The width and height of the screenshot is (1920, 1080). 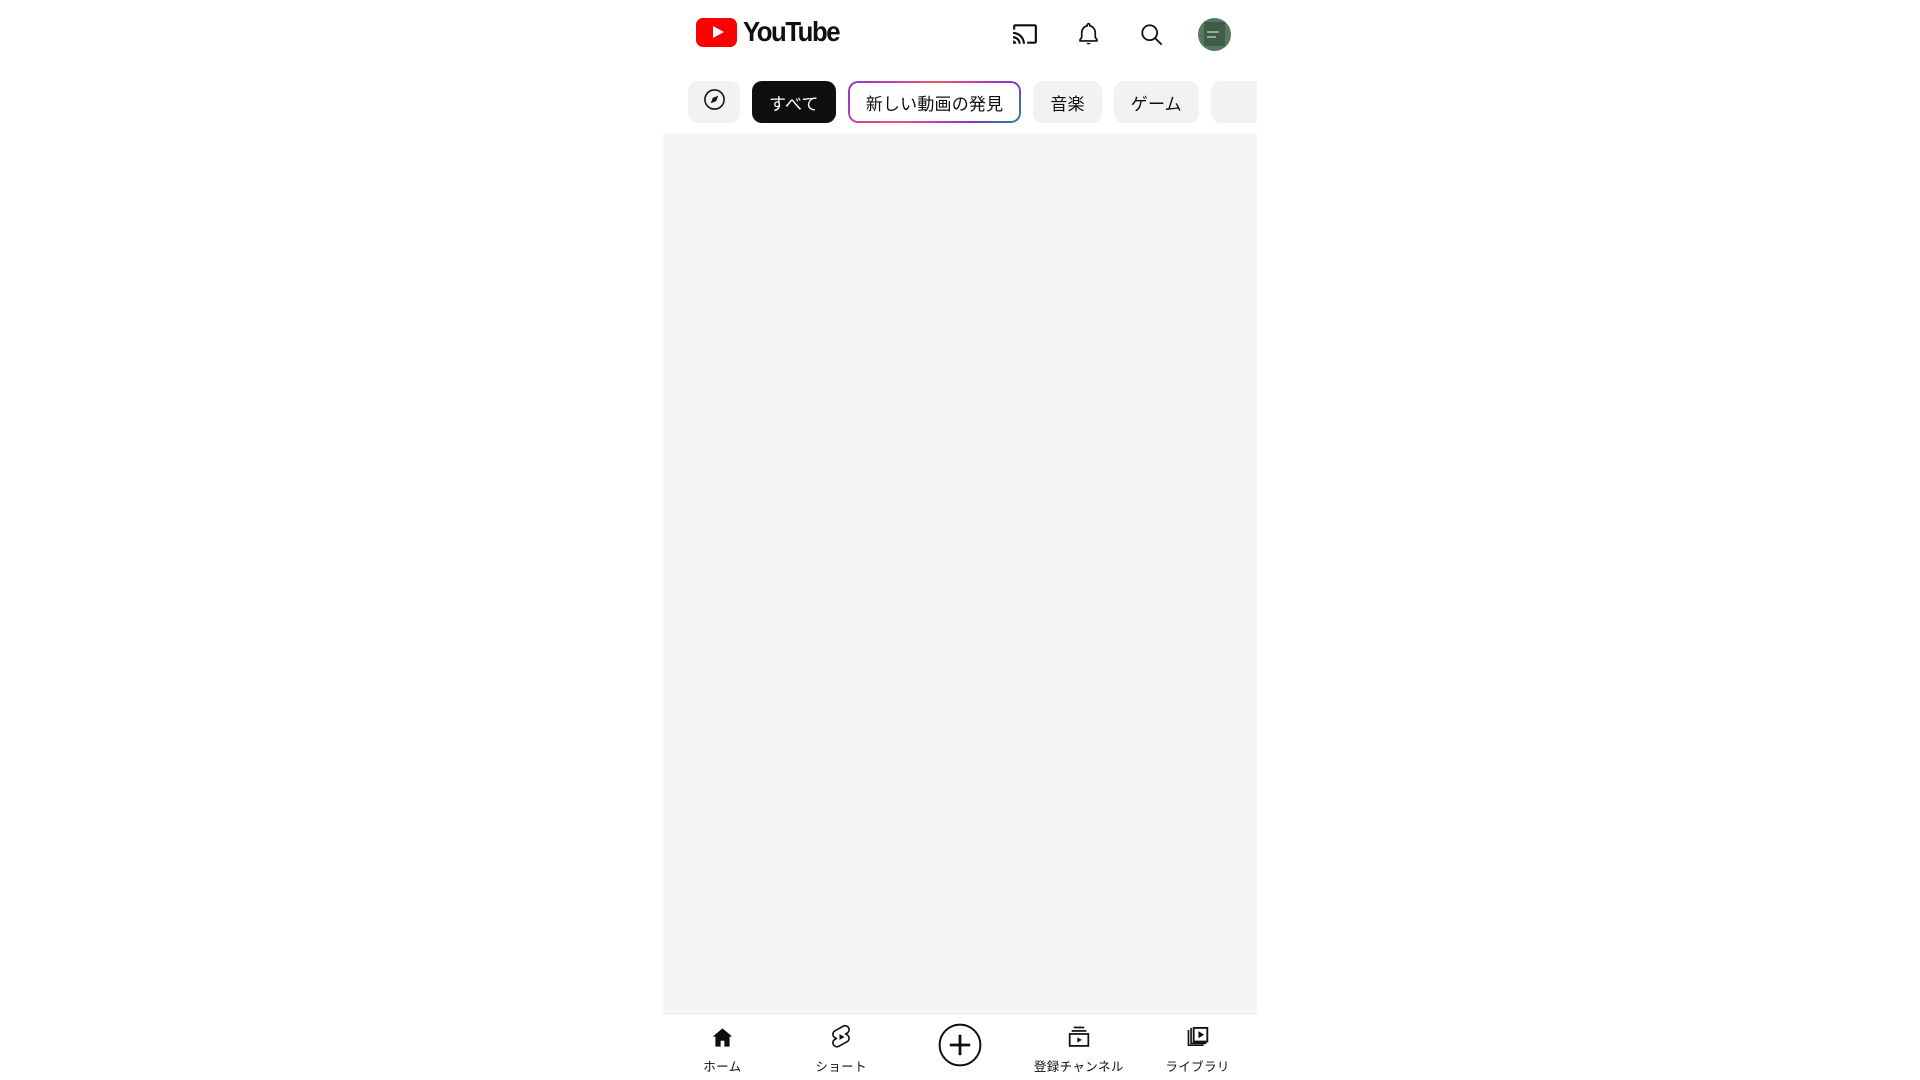 I want to click on compass-icon, so click(x=714, y=102).